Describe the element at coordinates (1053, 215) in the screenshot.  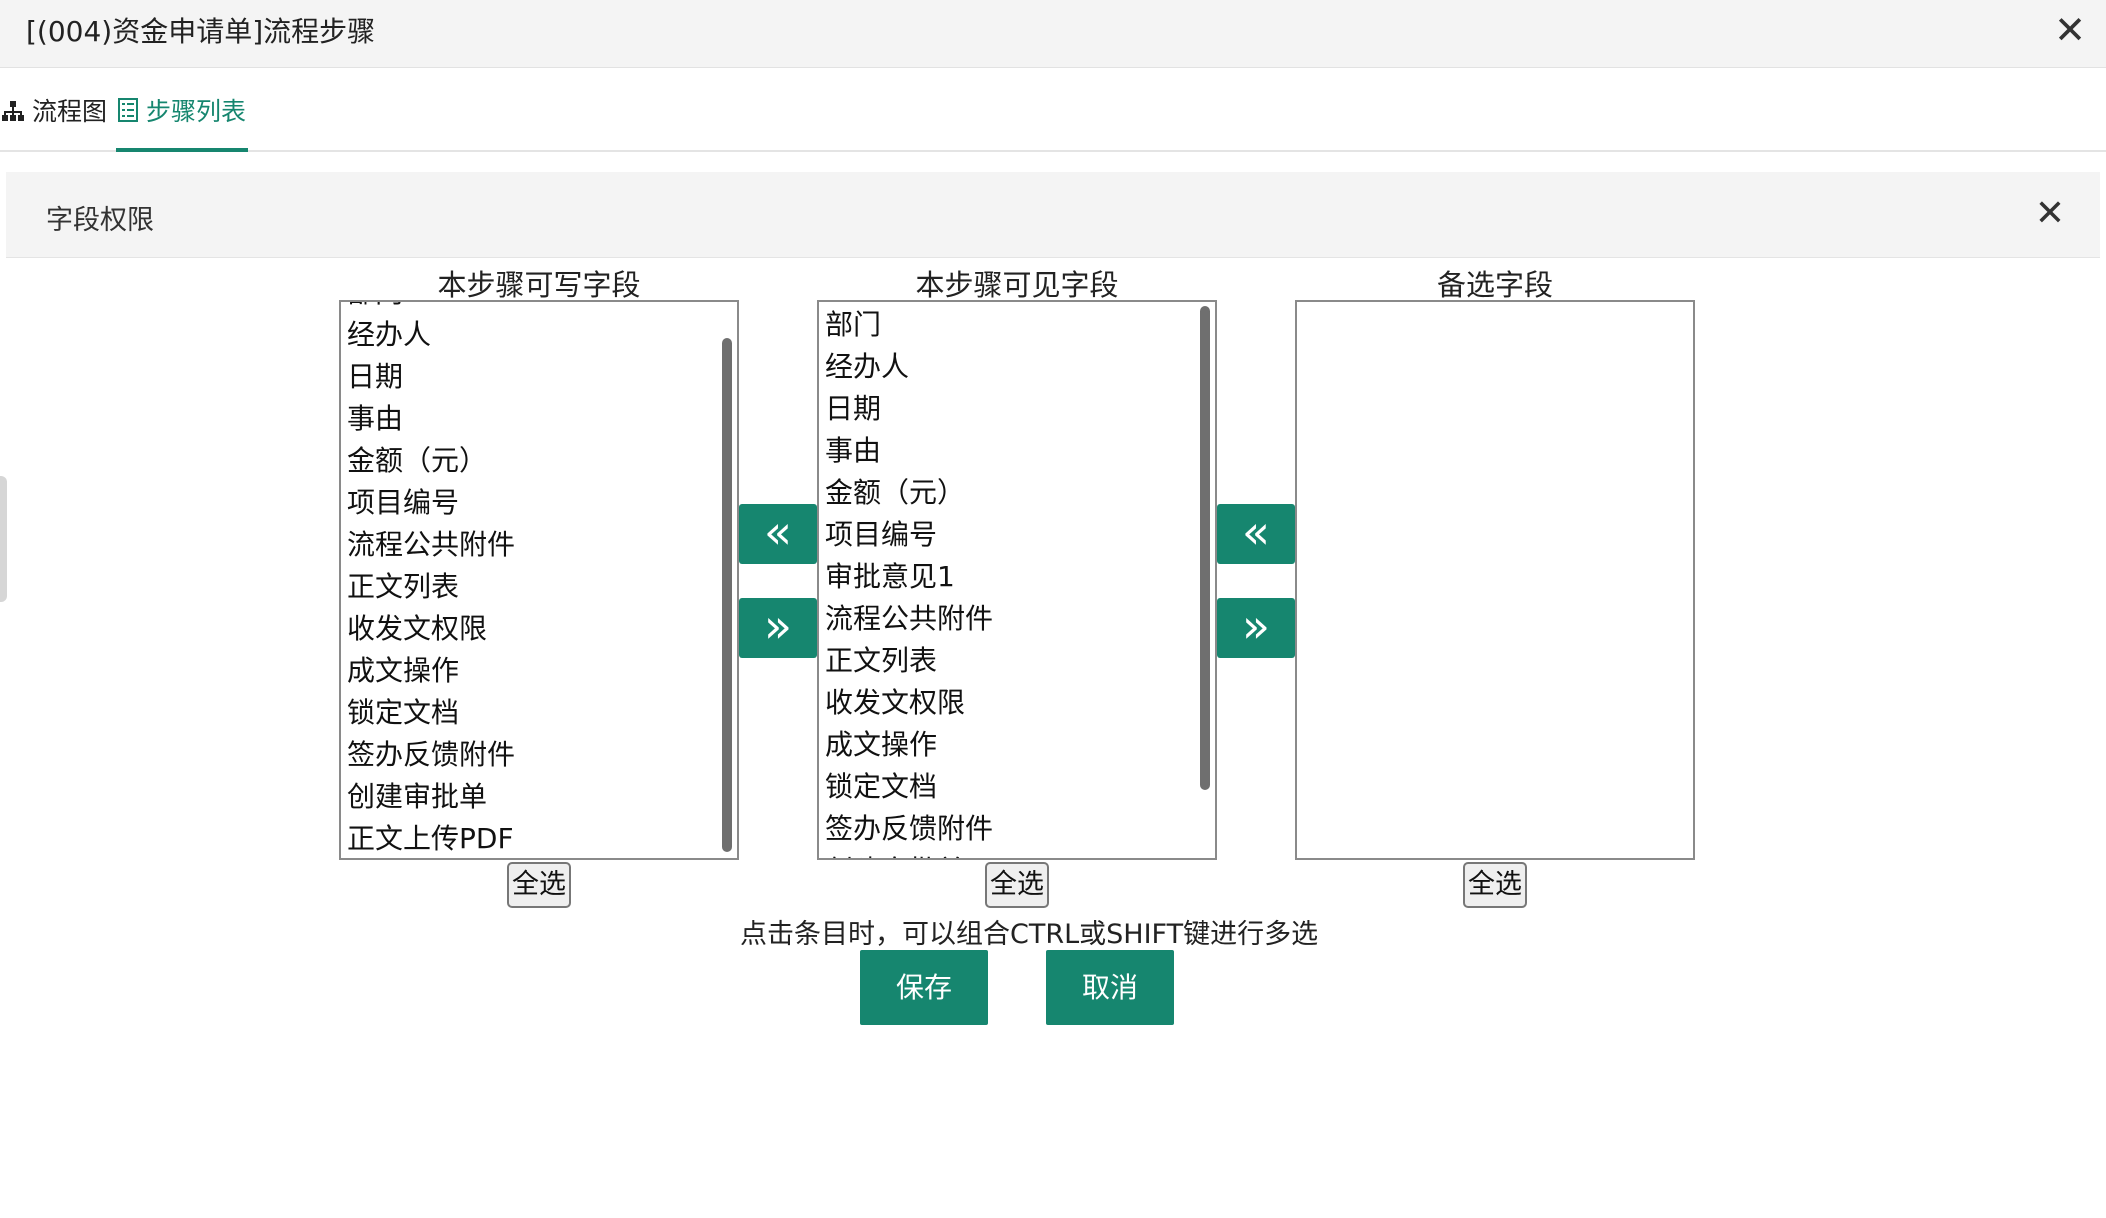
I see `dialog-header: 字段权限 ✕` at that location.